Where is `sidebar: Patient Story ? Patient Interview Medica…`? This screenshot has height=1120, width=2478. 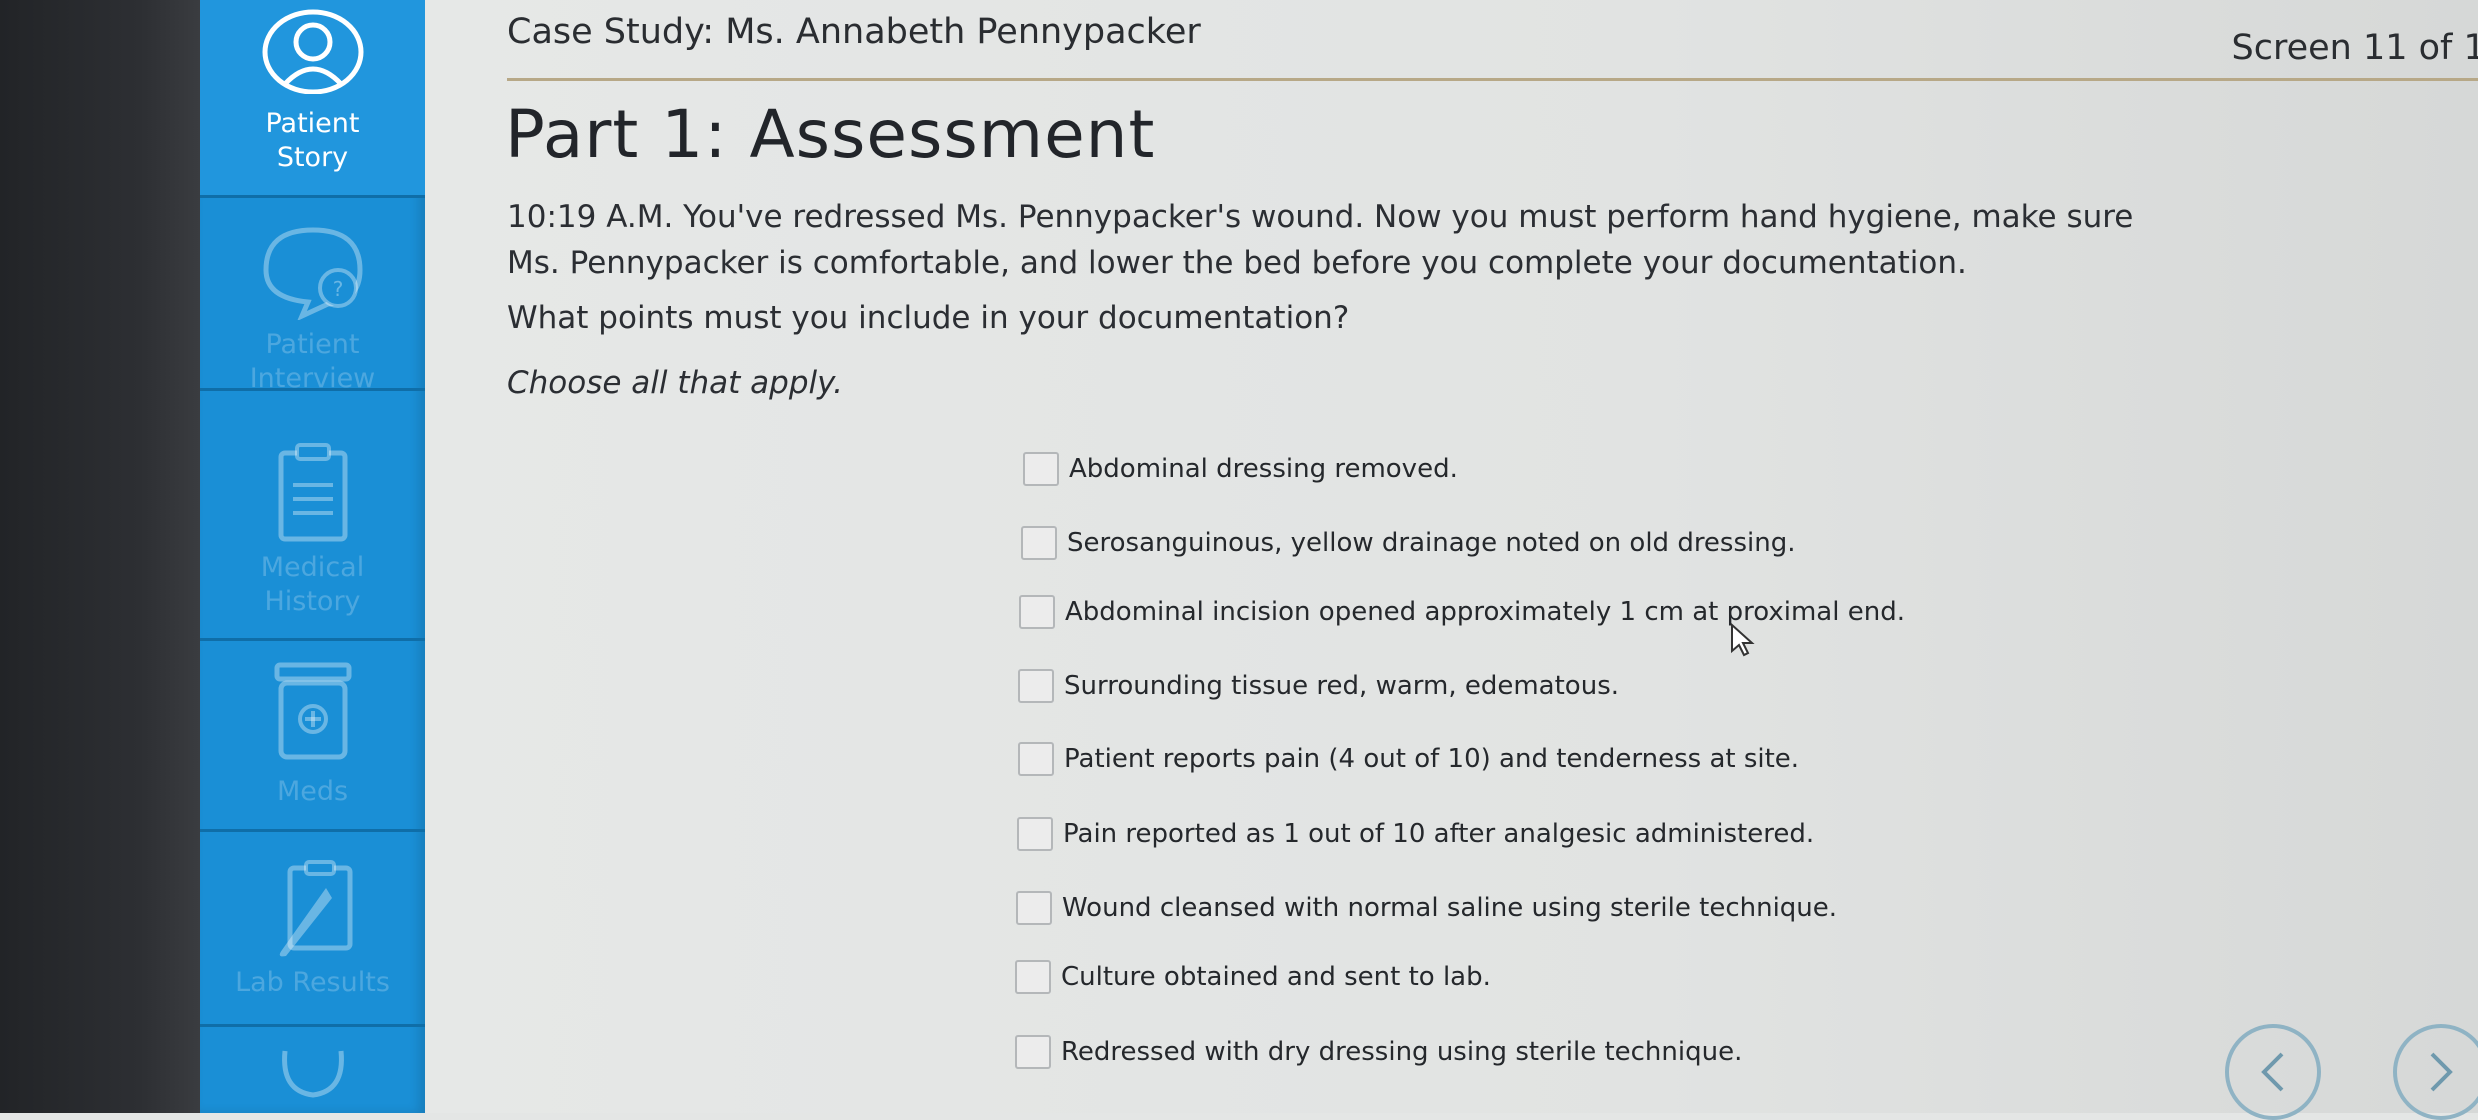 sidebar: Patient Story ? Patient Interview Medica… is located at coordinates (312, 556).